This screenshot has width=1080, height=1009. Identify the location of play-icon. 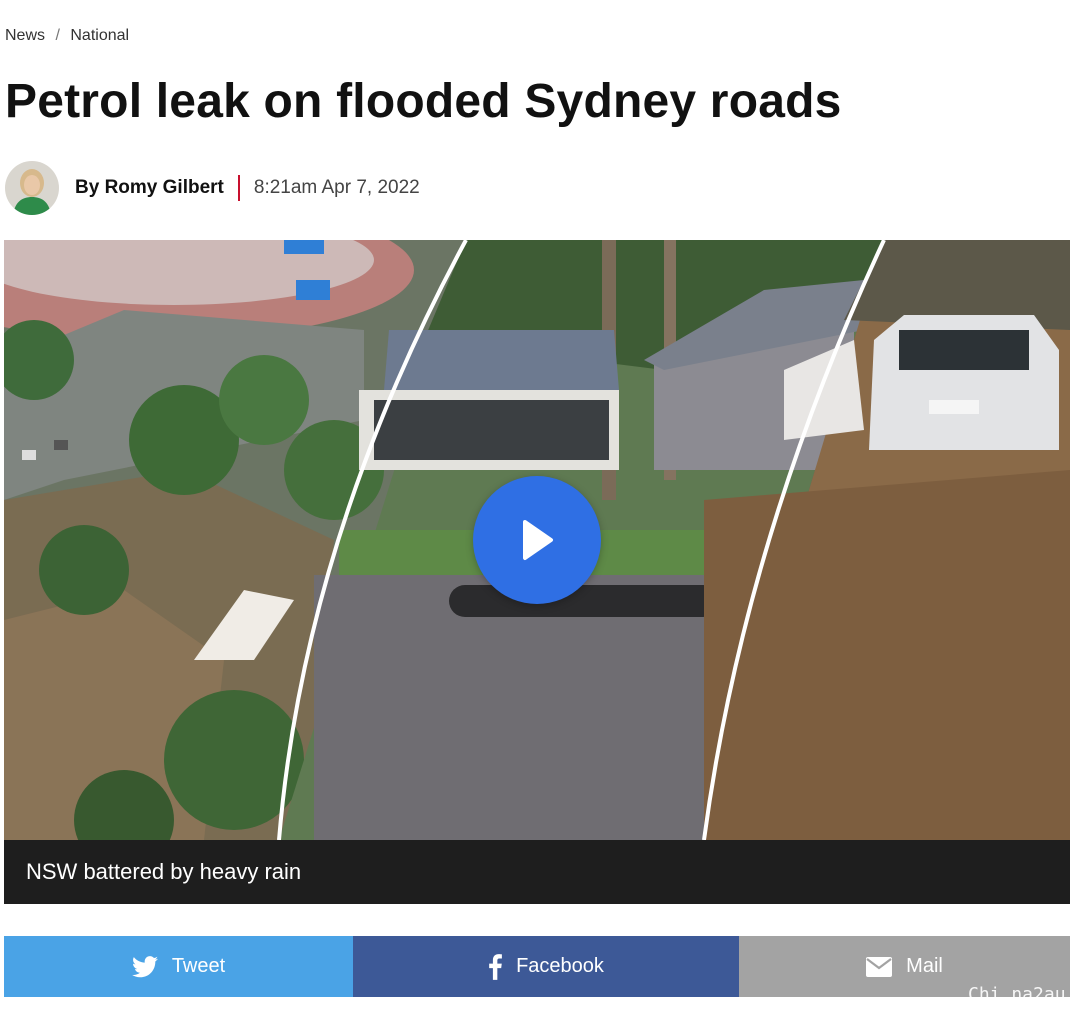
(538, 540).